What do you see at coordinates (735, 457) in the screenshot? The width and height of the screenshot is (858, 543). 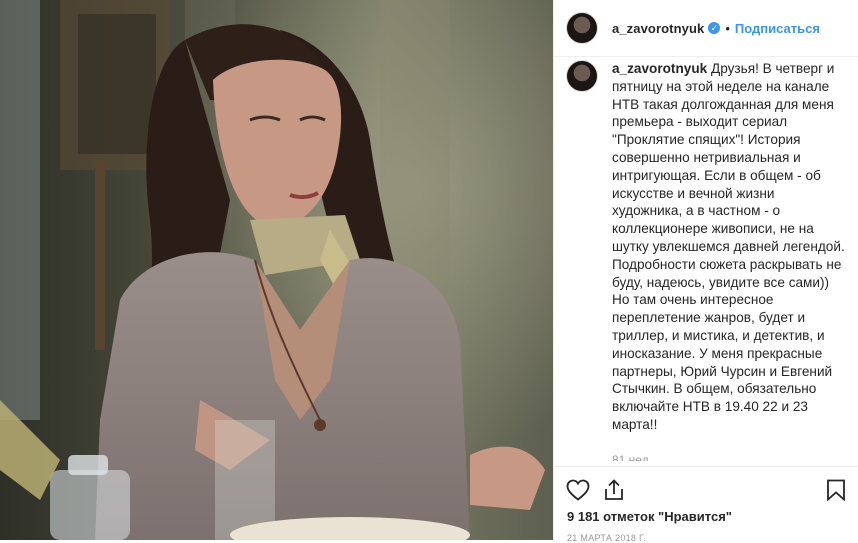 I see `post-age: 81 нед.` at bounding box center [735, 457].